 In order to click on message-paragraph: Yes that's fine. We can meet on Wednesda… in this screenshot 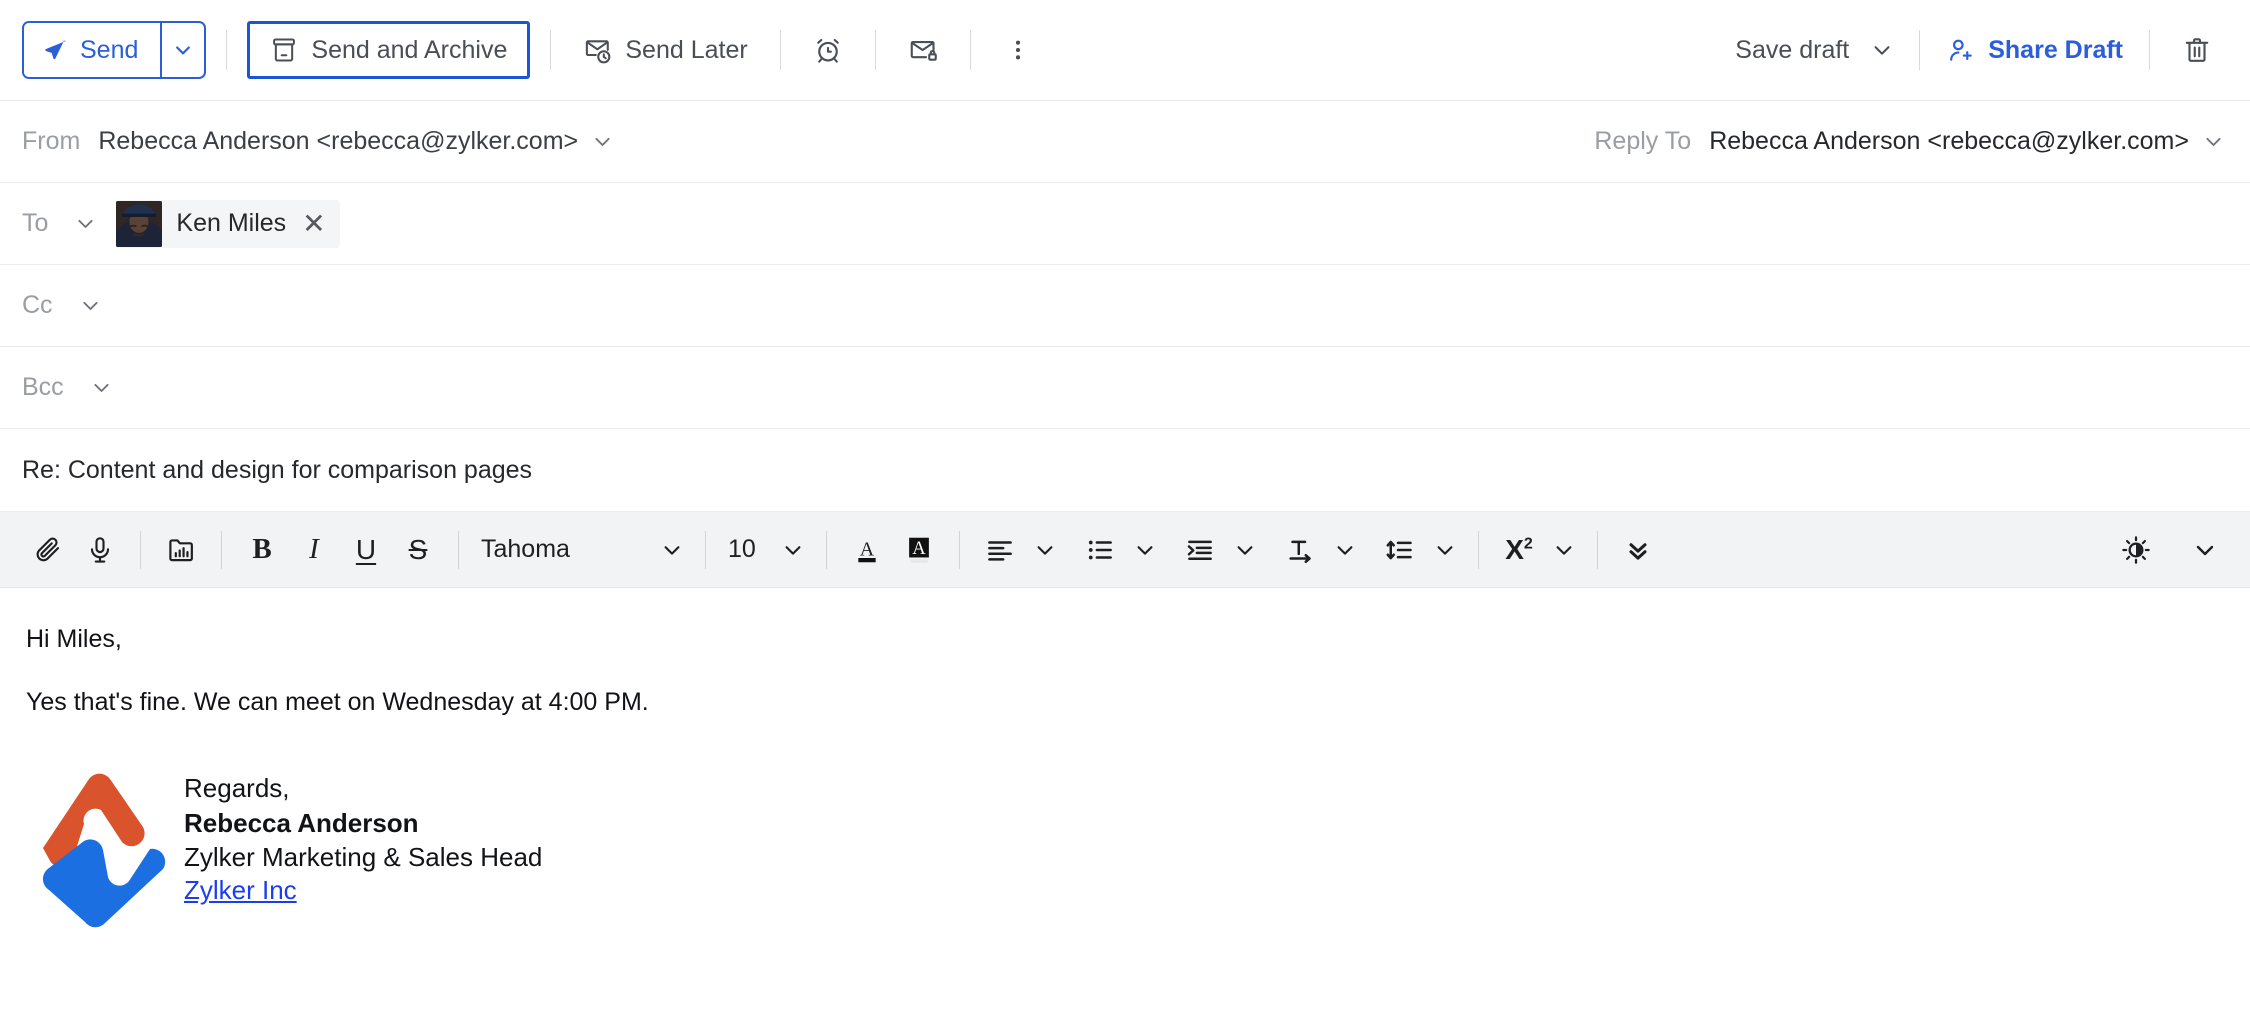, I will do `click(337, 701)`.